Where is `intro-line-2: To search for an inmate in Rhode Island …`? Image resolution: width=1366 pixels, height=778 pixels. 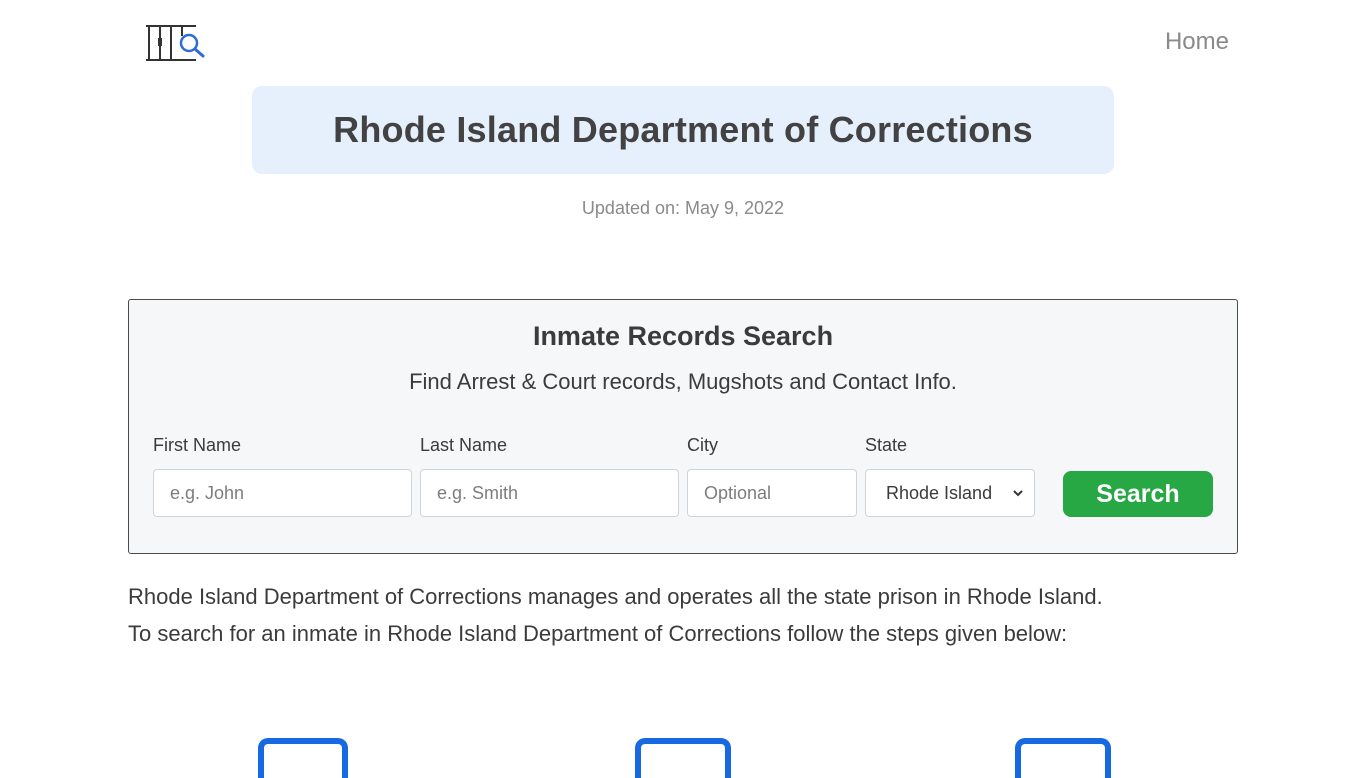
intro-line-2: To search for an inmate in Rhode Island … is located at coordinates (598, 633).